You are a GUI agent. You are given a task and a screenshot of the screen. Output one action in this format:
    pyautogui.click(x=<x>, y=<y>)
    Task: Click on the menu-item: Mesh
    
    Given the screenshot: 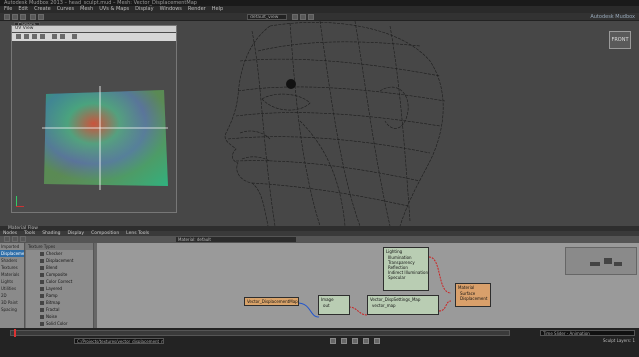 What is the action you would take?
    pyautogui.click(x=86, y=9)
    